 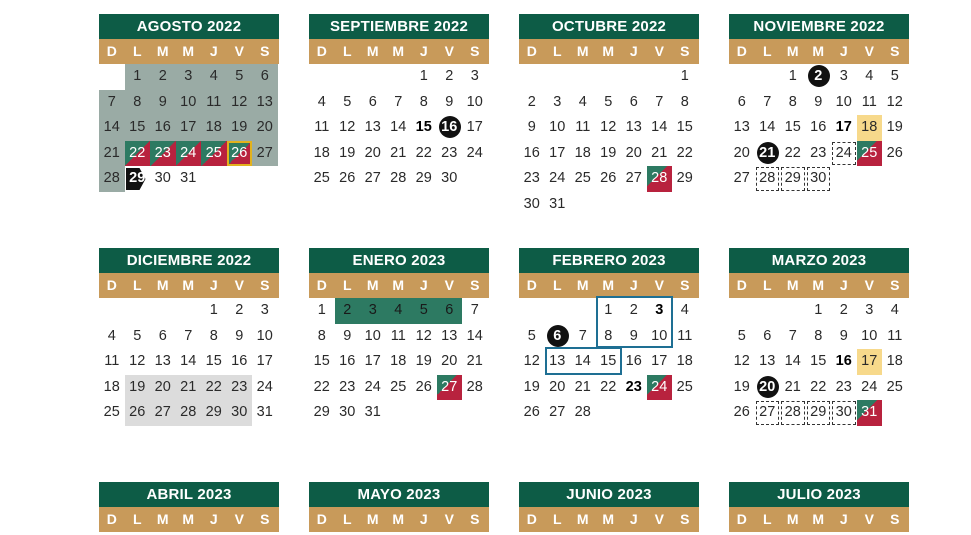 I want to click on day-number: 18, so click(x=398, y=361).